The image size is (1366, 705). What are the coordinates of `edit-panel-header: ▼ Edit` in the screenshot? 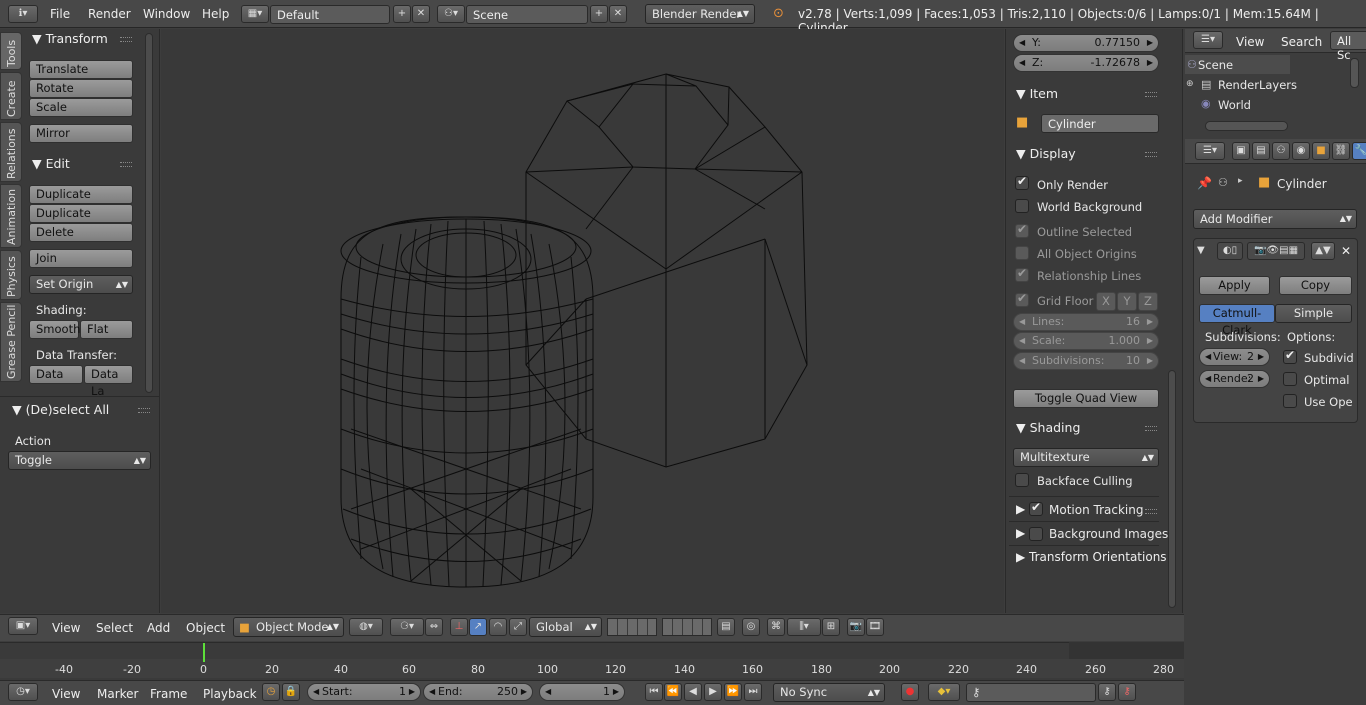 It's located at (51, 163).